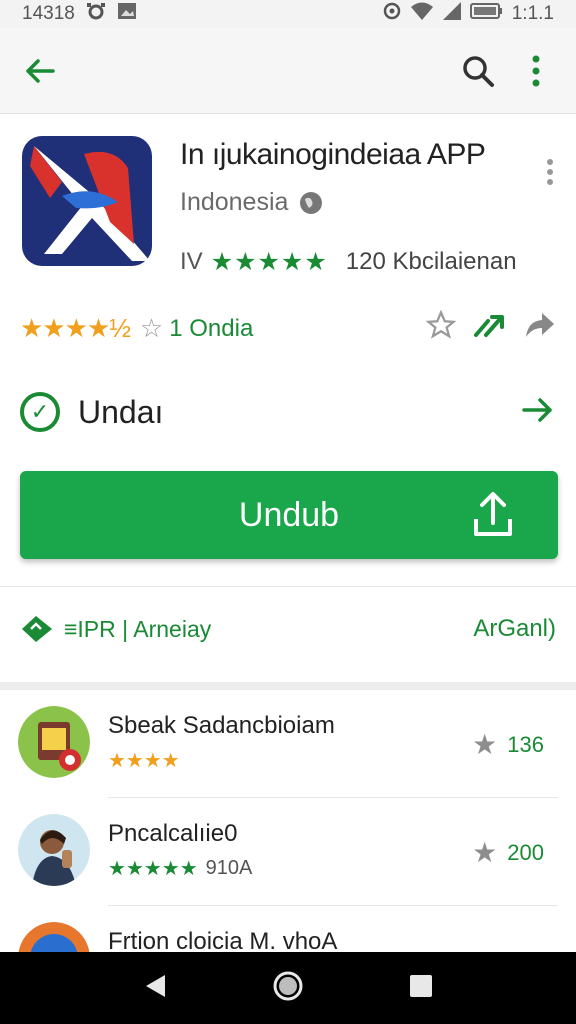  I want to click on battery-icon, so click(486, 14).